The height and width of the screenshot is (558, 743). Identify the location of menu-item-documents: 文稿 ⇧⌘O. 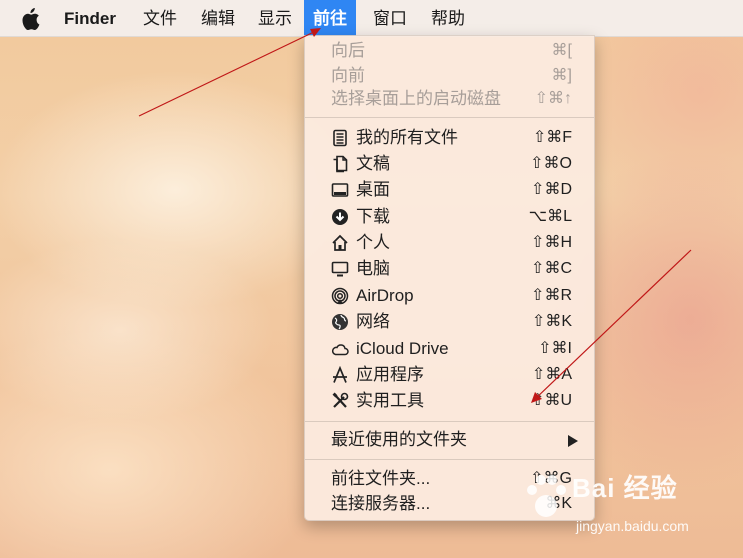
(449, 164).